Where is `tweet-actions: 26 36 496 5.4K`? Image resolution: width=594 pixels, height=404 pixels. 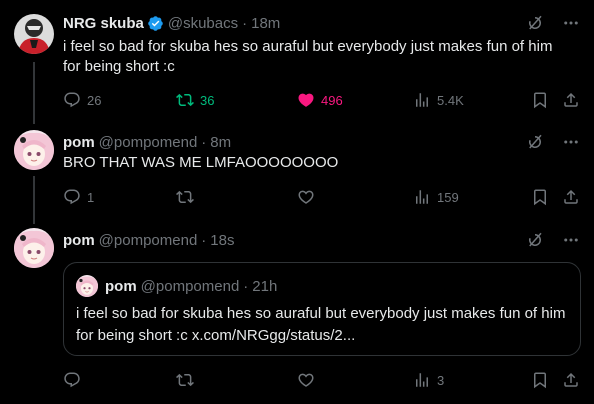
tweet-actions: 26 36 496 5.4K is located at coordinates (322, 100).